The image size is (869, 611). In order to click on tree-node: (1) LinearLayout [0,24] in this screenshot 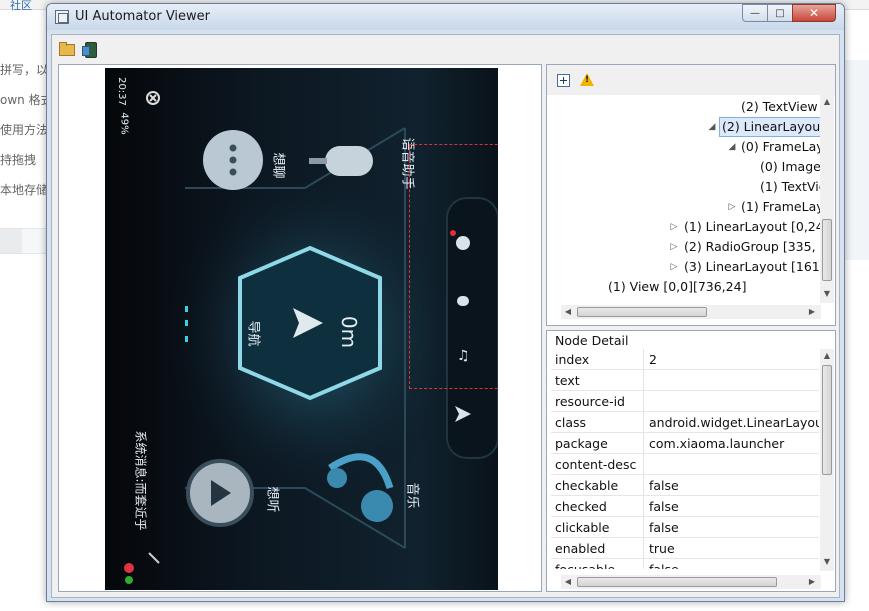, I will do `click(752, 227)`.